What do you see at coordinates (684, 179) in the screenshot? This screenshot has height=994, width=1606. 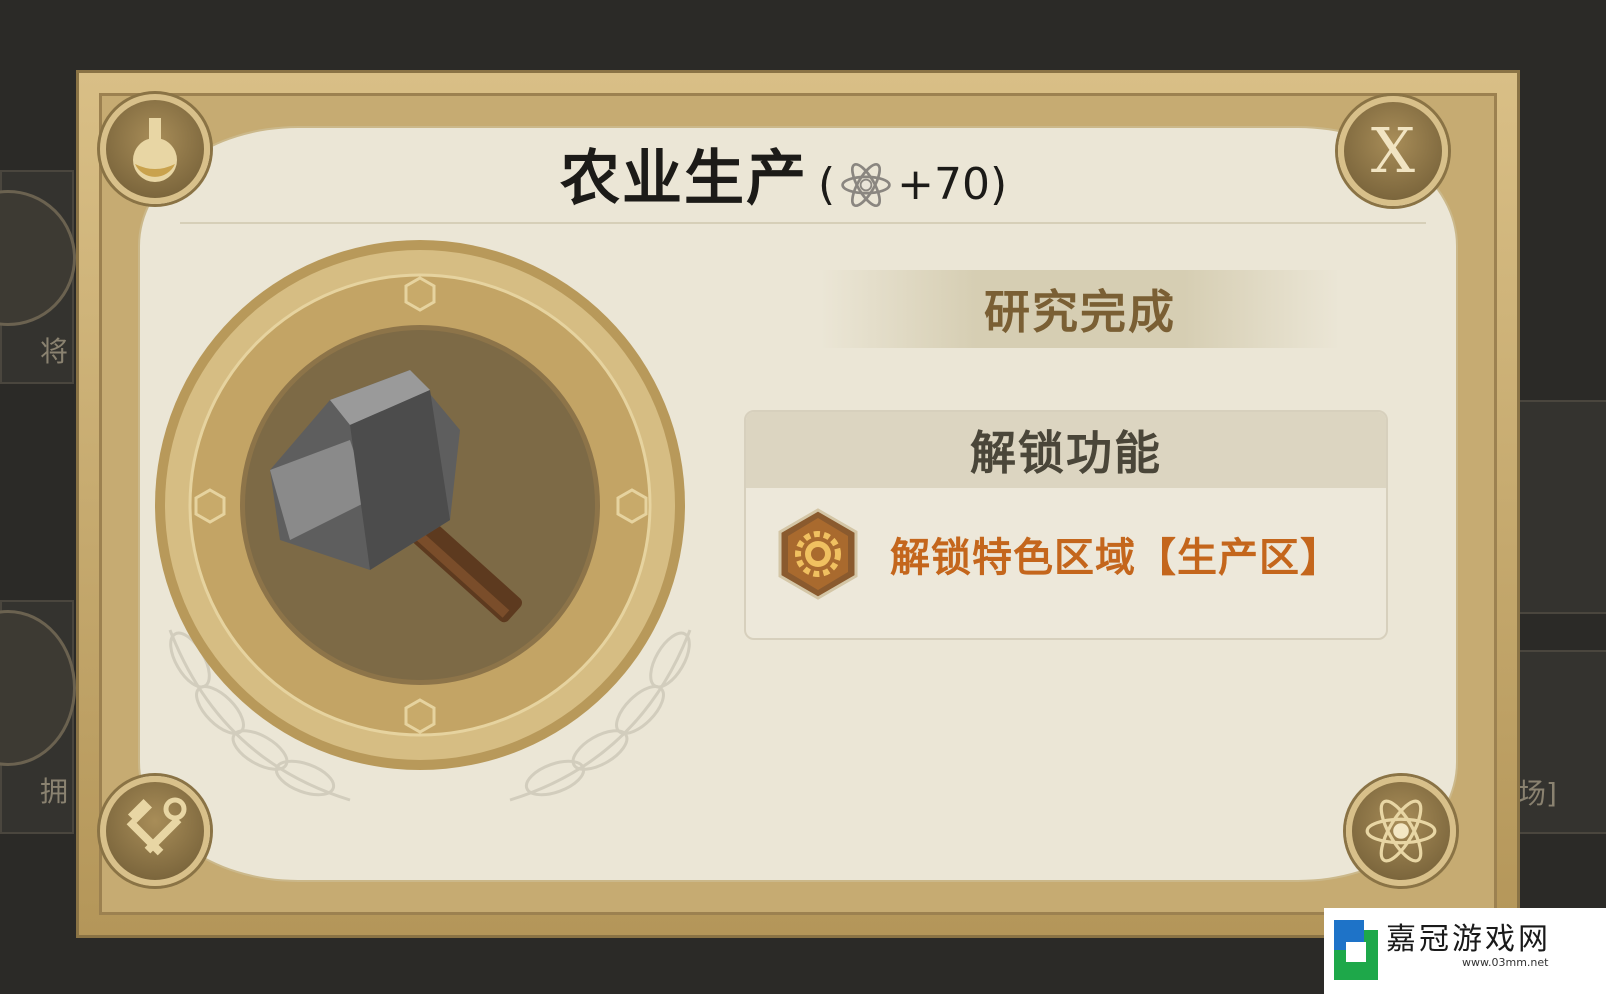 I see `page-title: 农业生产` at bounding box center [684, 179].